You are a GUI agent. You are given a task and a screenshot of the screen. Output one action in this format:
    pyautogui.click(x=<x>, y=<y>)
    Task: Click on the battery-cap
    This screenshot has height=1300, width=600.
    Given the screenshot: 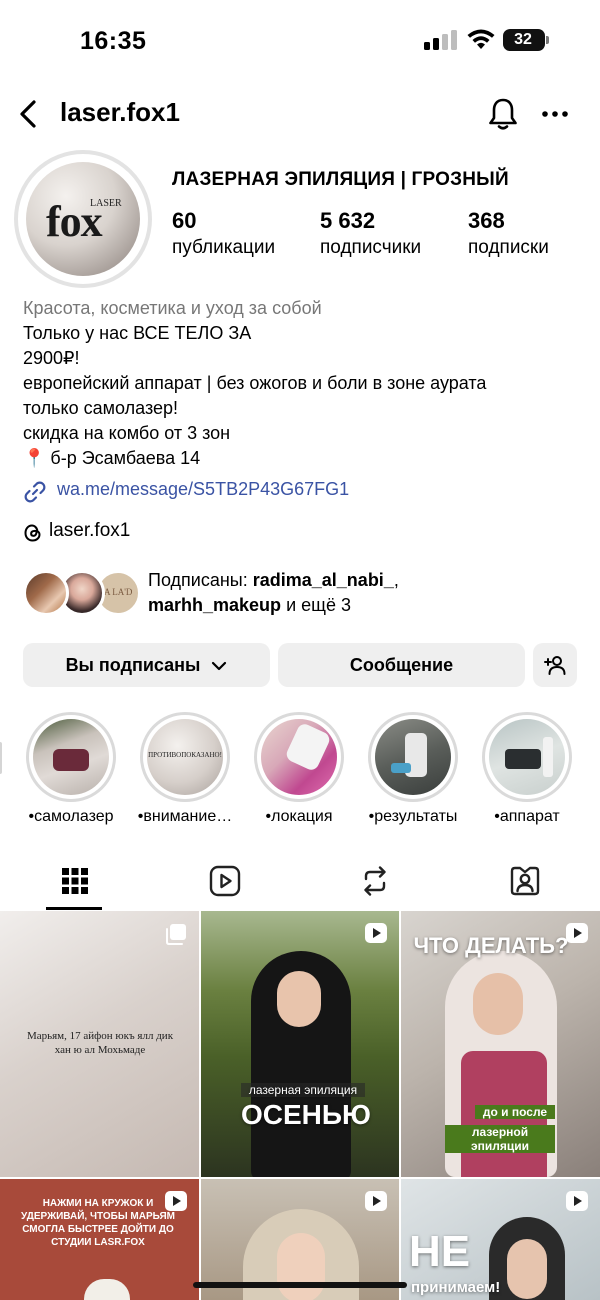 What is the action you would take?
    pyautogui.click(x=547, y=40)
    